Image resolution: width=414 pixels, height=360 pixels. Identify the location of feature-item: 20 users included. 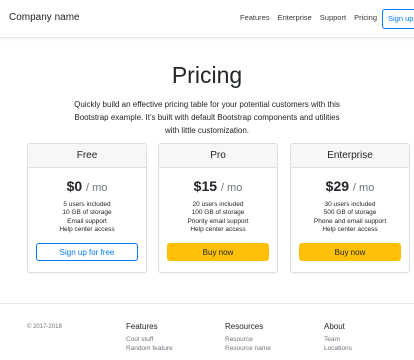
(218, 204).